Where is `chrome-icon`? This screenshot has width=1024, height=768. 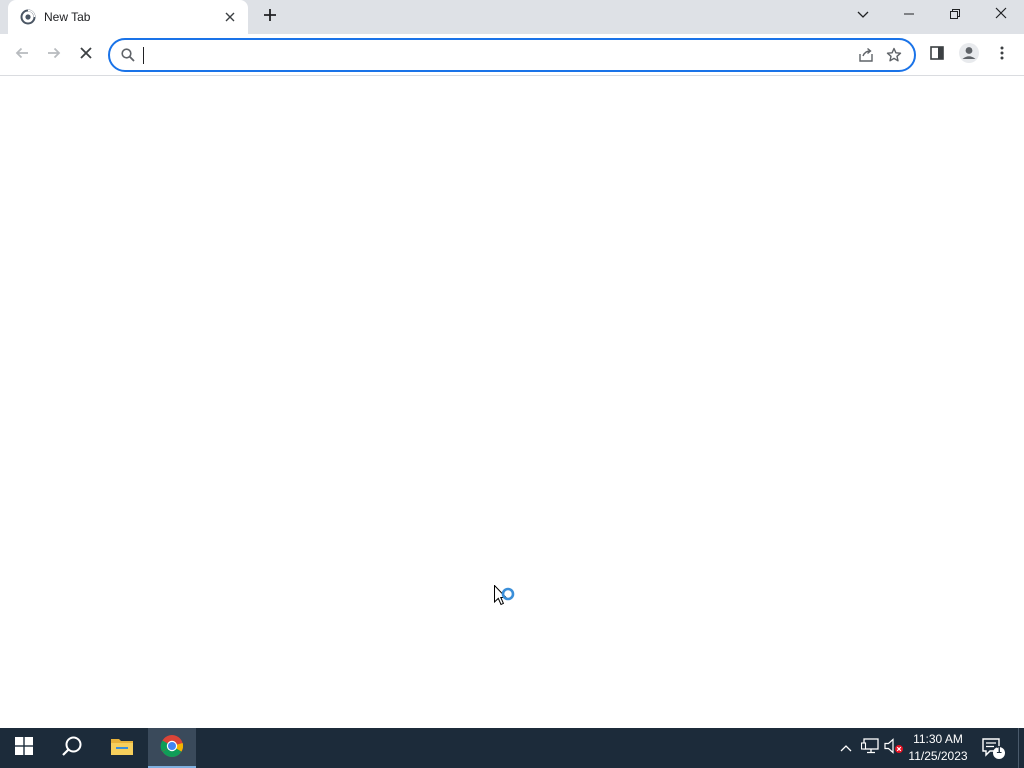 chrome-icon is located at coordinates (172, 748).